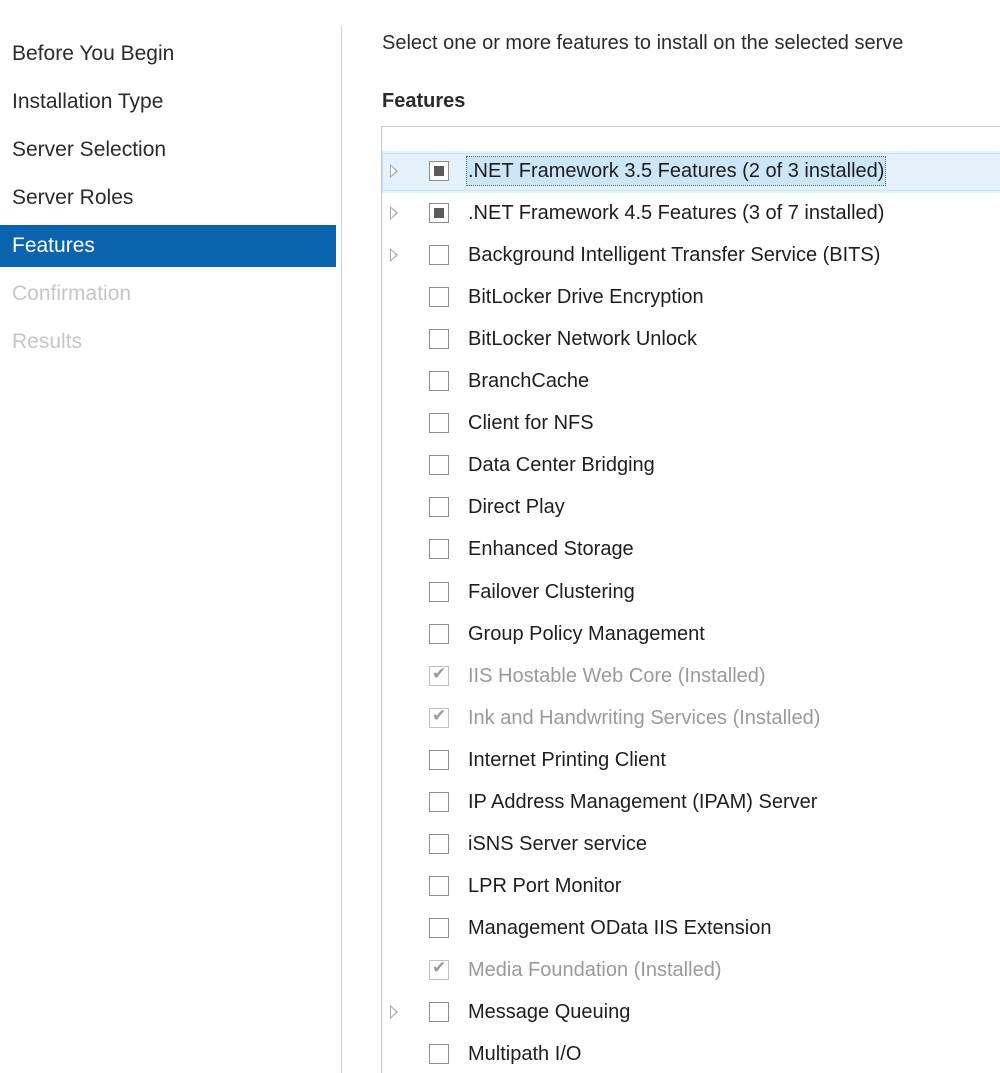 The image size is (1000, 1073). I want to click on feature-row: Group Policy Management, so click(691, 635).